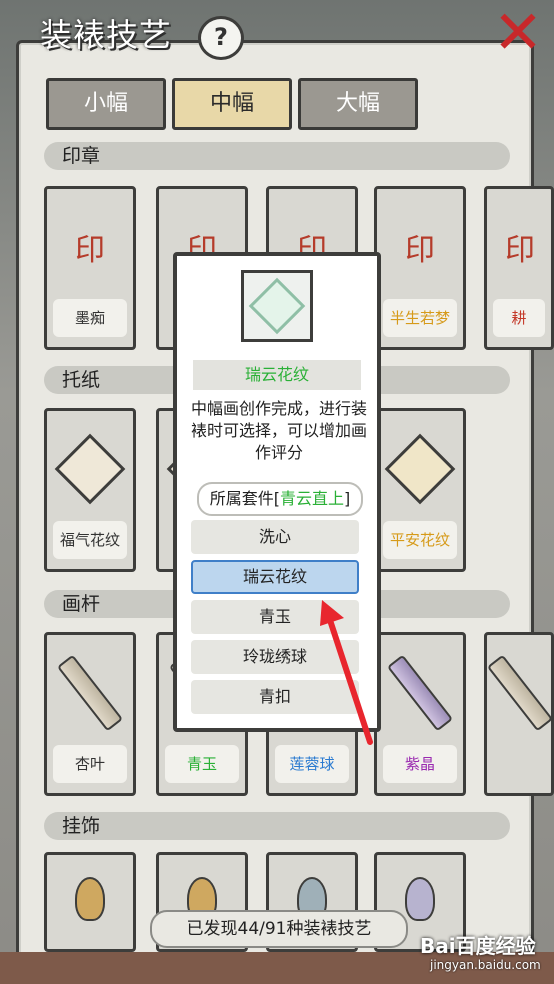  Describe the element at coordinates (420, 764) in the screenshot. I see `card-label: 紫晶` at that location.